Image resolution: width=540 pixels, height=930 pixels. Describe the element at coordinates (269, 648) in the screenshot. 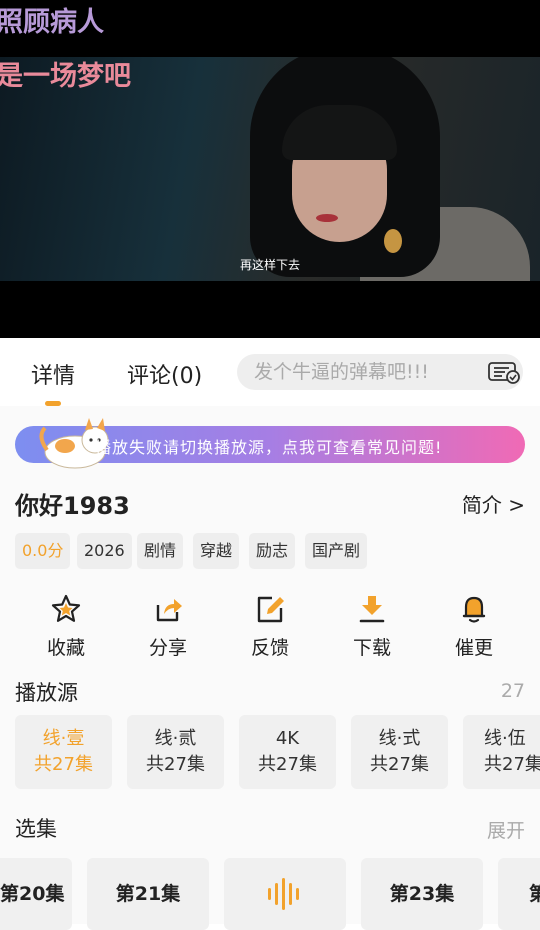

I see `feedback-label: 反馈` at that location.